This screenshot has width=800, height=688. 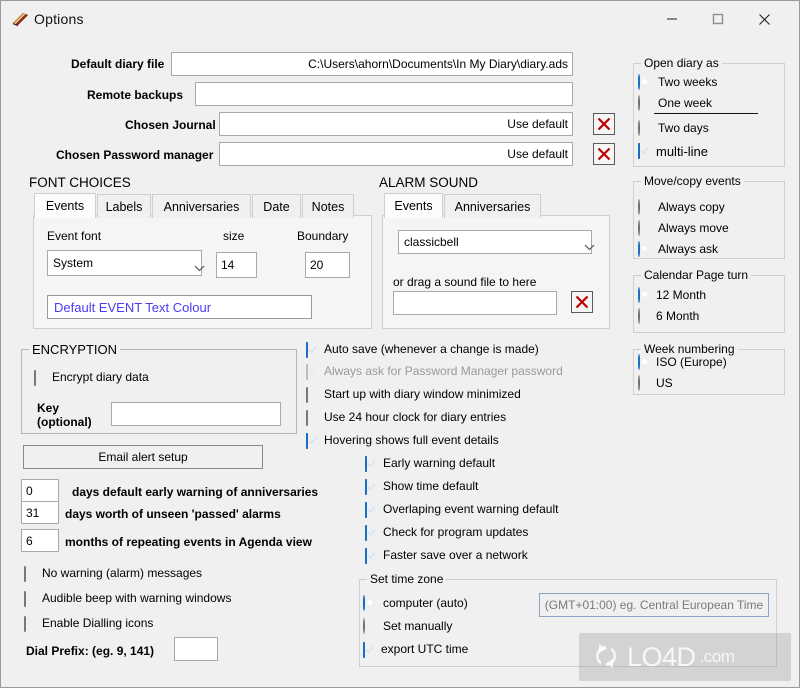 What do you see at coordinates (236, 265) in the screenshot?
I see `font-size-input: 14` at bounding box center [236, 265].